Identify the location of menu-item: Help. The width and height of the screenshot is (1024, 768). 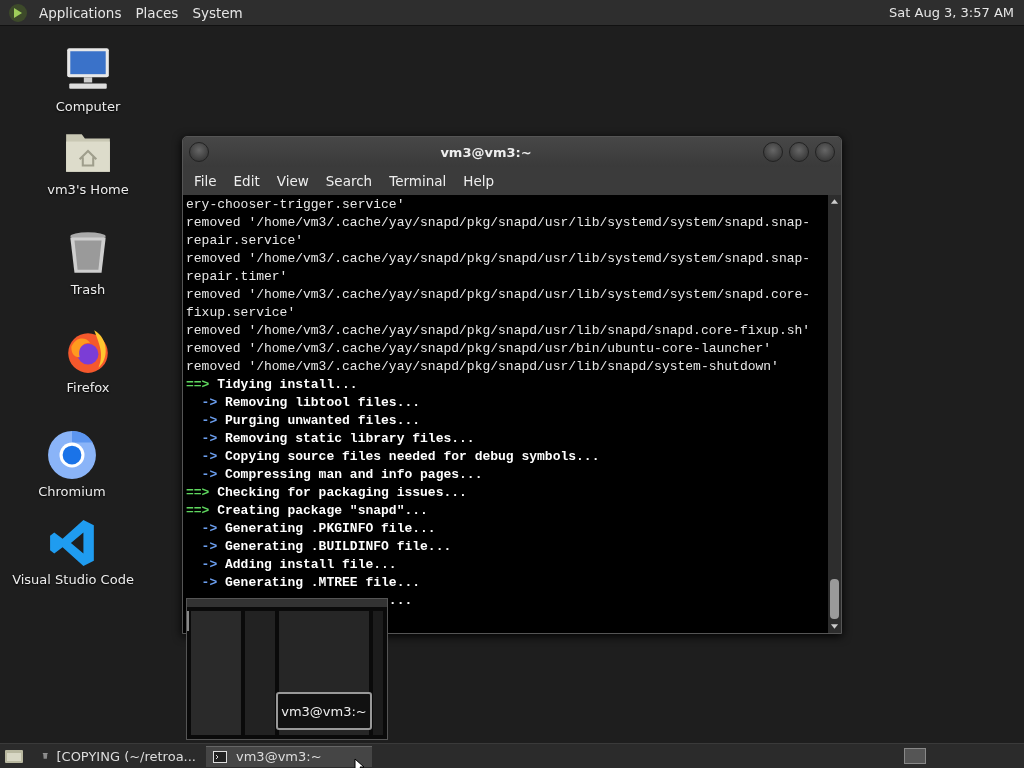
(479, 181).